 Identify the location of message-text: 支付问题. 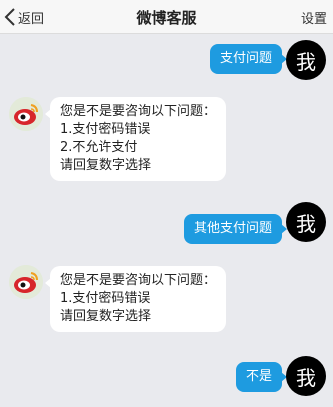
(245, 58).